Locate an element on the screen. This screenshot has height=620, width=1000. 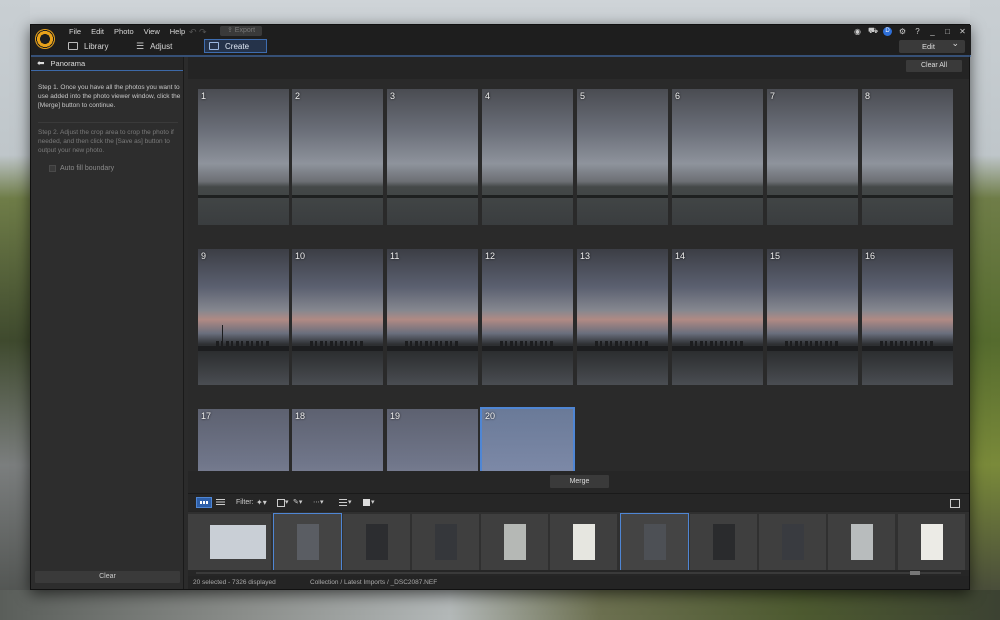
panorama-photo: 11 is located at coordinates (432, 317).